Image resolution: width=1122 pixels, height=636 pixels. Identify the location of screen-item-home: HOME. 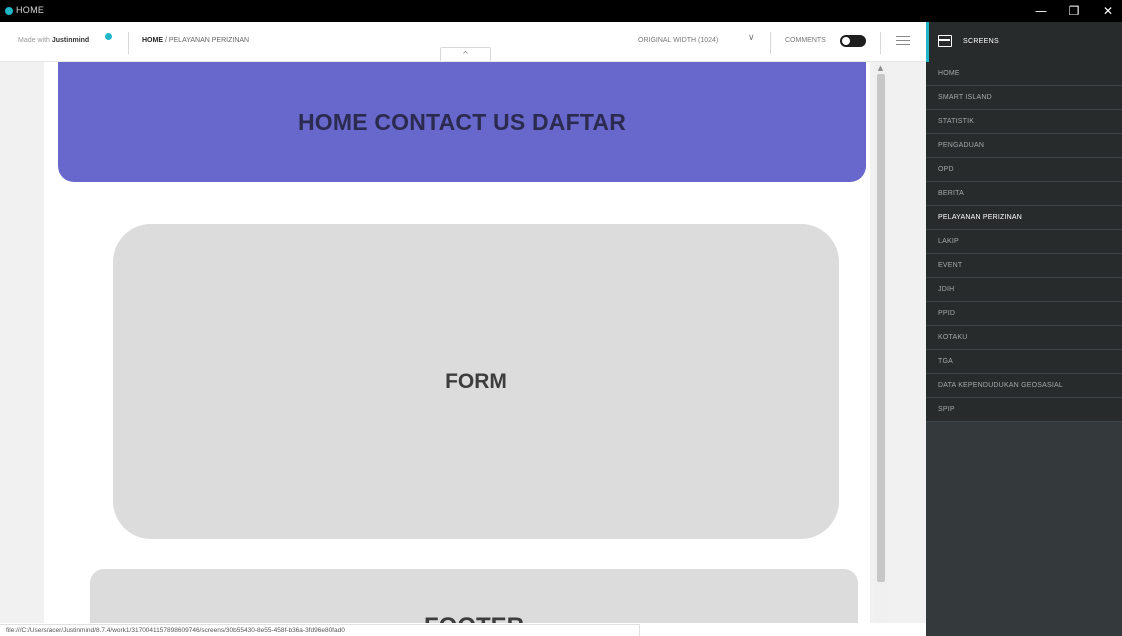
(1024, 74).